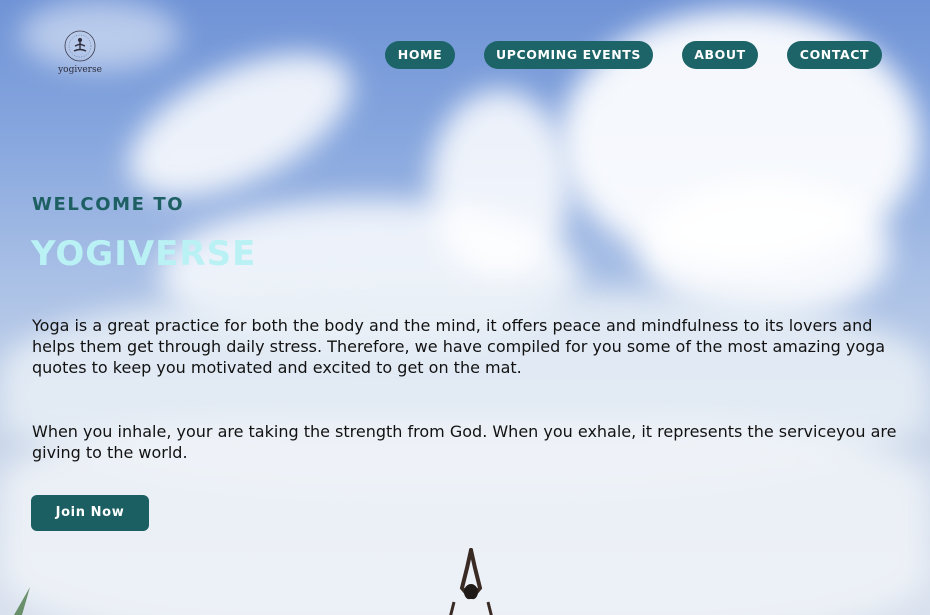 The width and height of the screenshot is (930, 615). I want to click on nav-upcoming-events-button: UPCOMING EVENTS, so click(568, 55).